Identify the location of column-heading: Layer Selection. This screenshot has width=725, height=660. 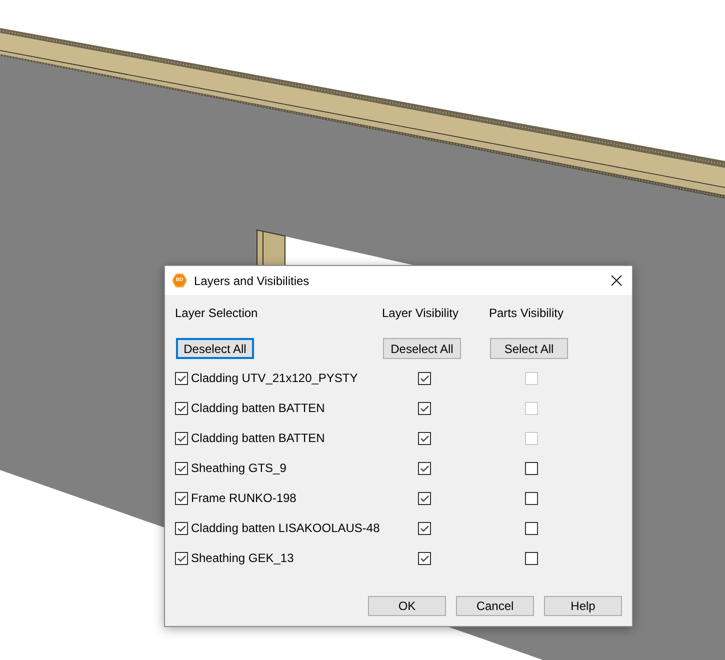
(216, 313).